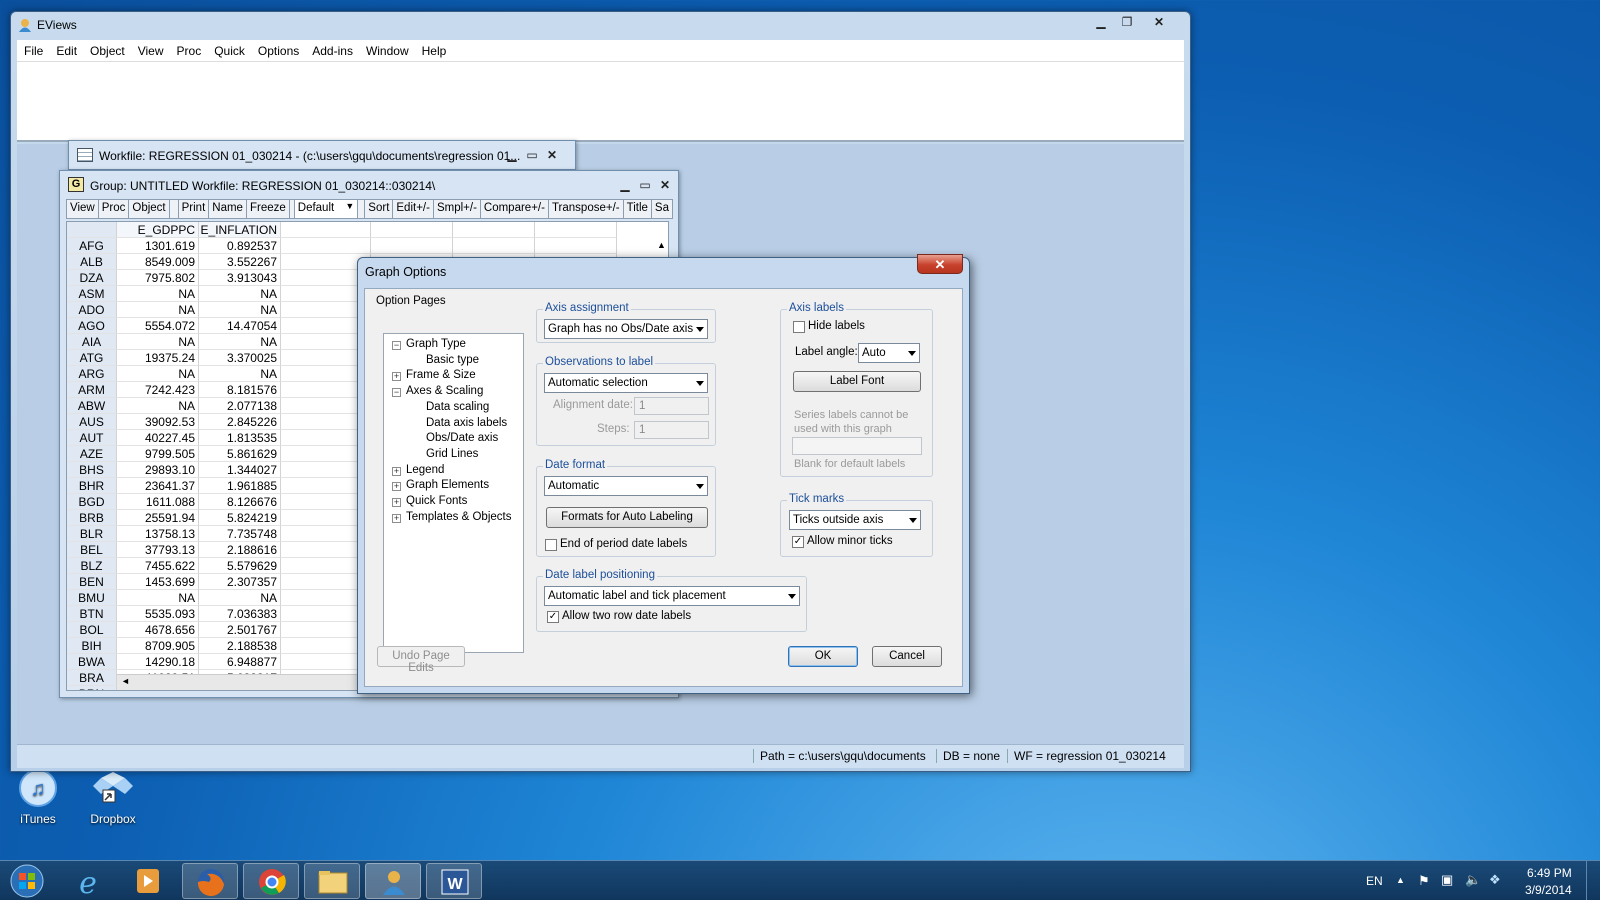 Image resolution: width=1600 pixels, height=900 pixels. I want to click on toolbar-transpose-button: Transpose+/-, so click(586, 209).